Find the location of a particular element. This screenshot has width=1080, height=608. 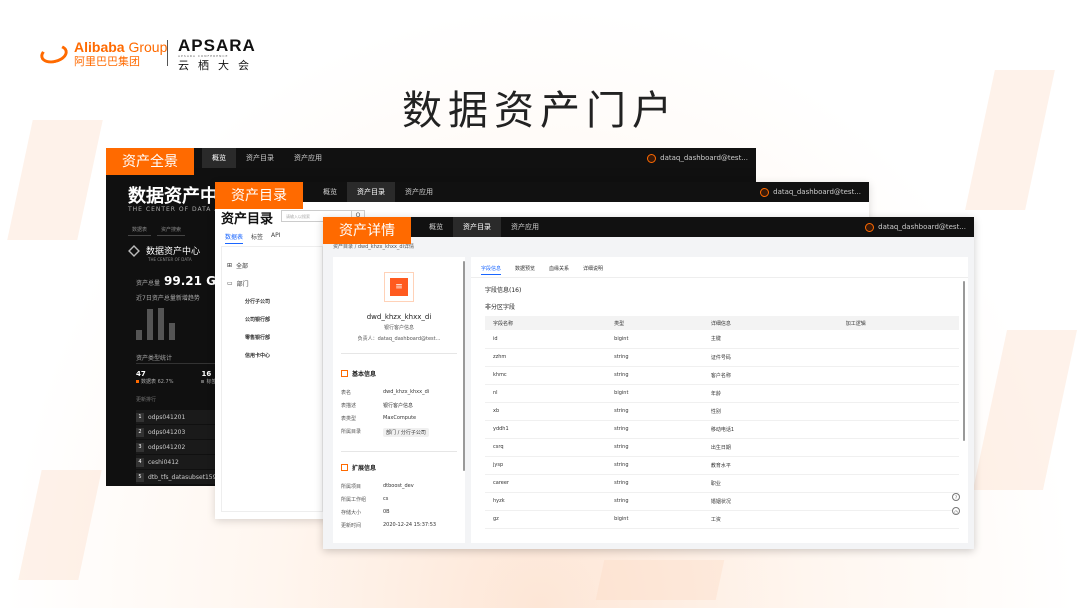

list-item: 2 odps041203 is located at coordinates (181, 432).